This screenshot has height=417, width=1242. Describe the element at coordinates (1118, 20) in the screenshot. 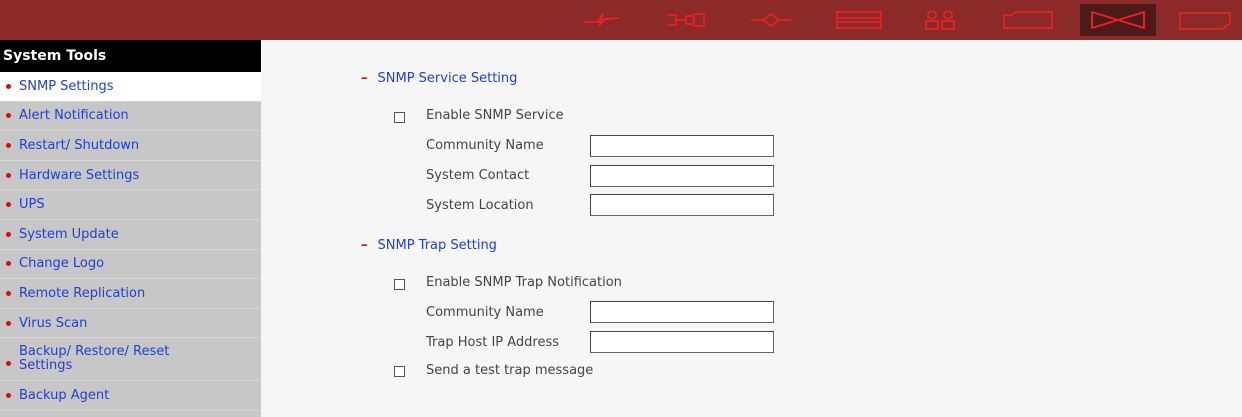

I see `system-tools-icon` at that location.